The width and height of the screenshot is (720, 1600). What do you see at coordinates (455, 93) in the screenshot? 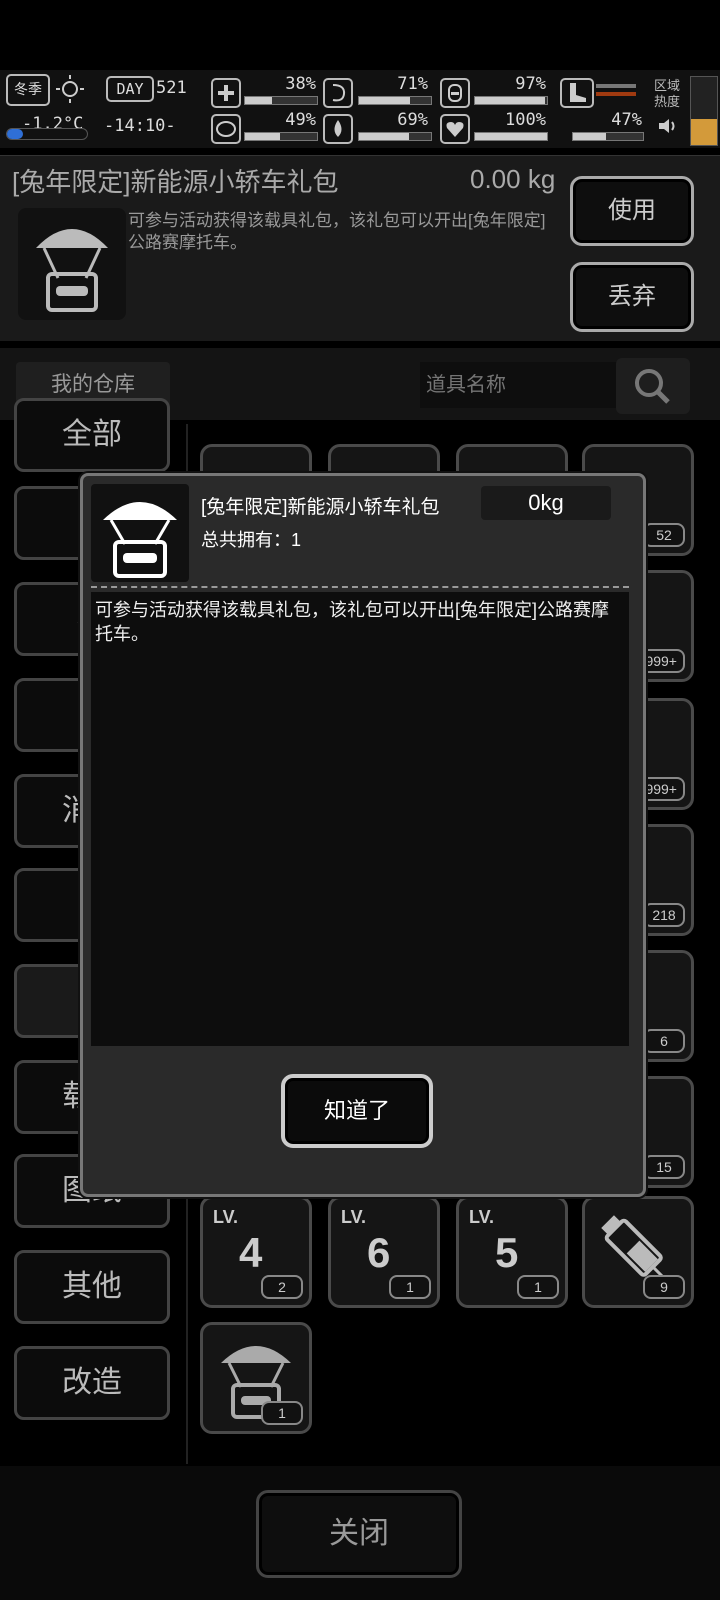
I see `energy-icon` at bounding box center [455, 93].